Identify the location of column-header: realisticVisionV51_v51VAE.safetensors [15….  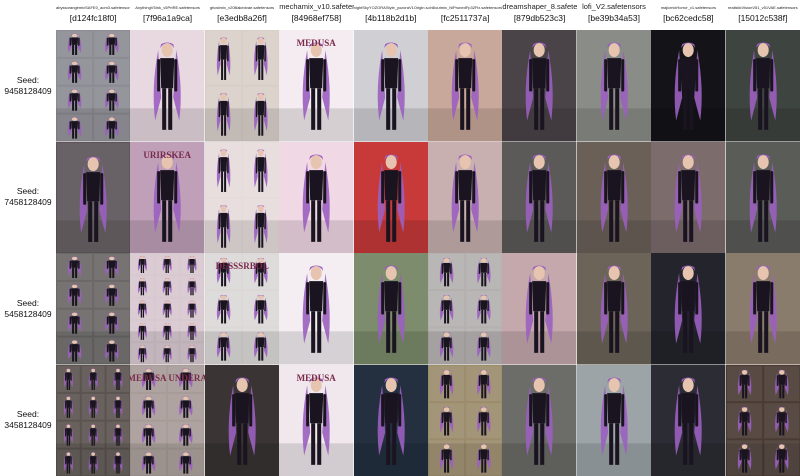
(763, 15).